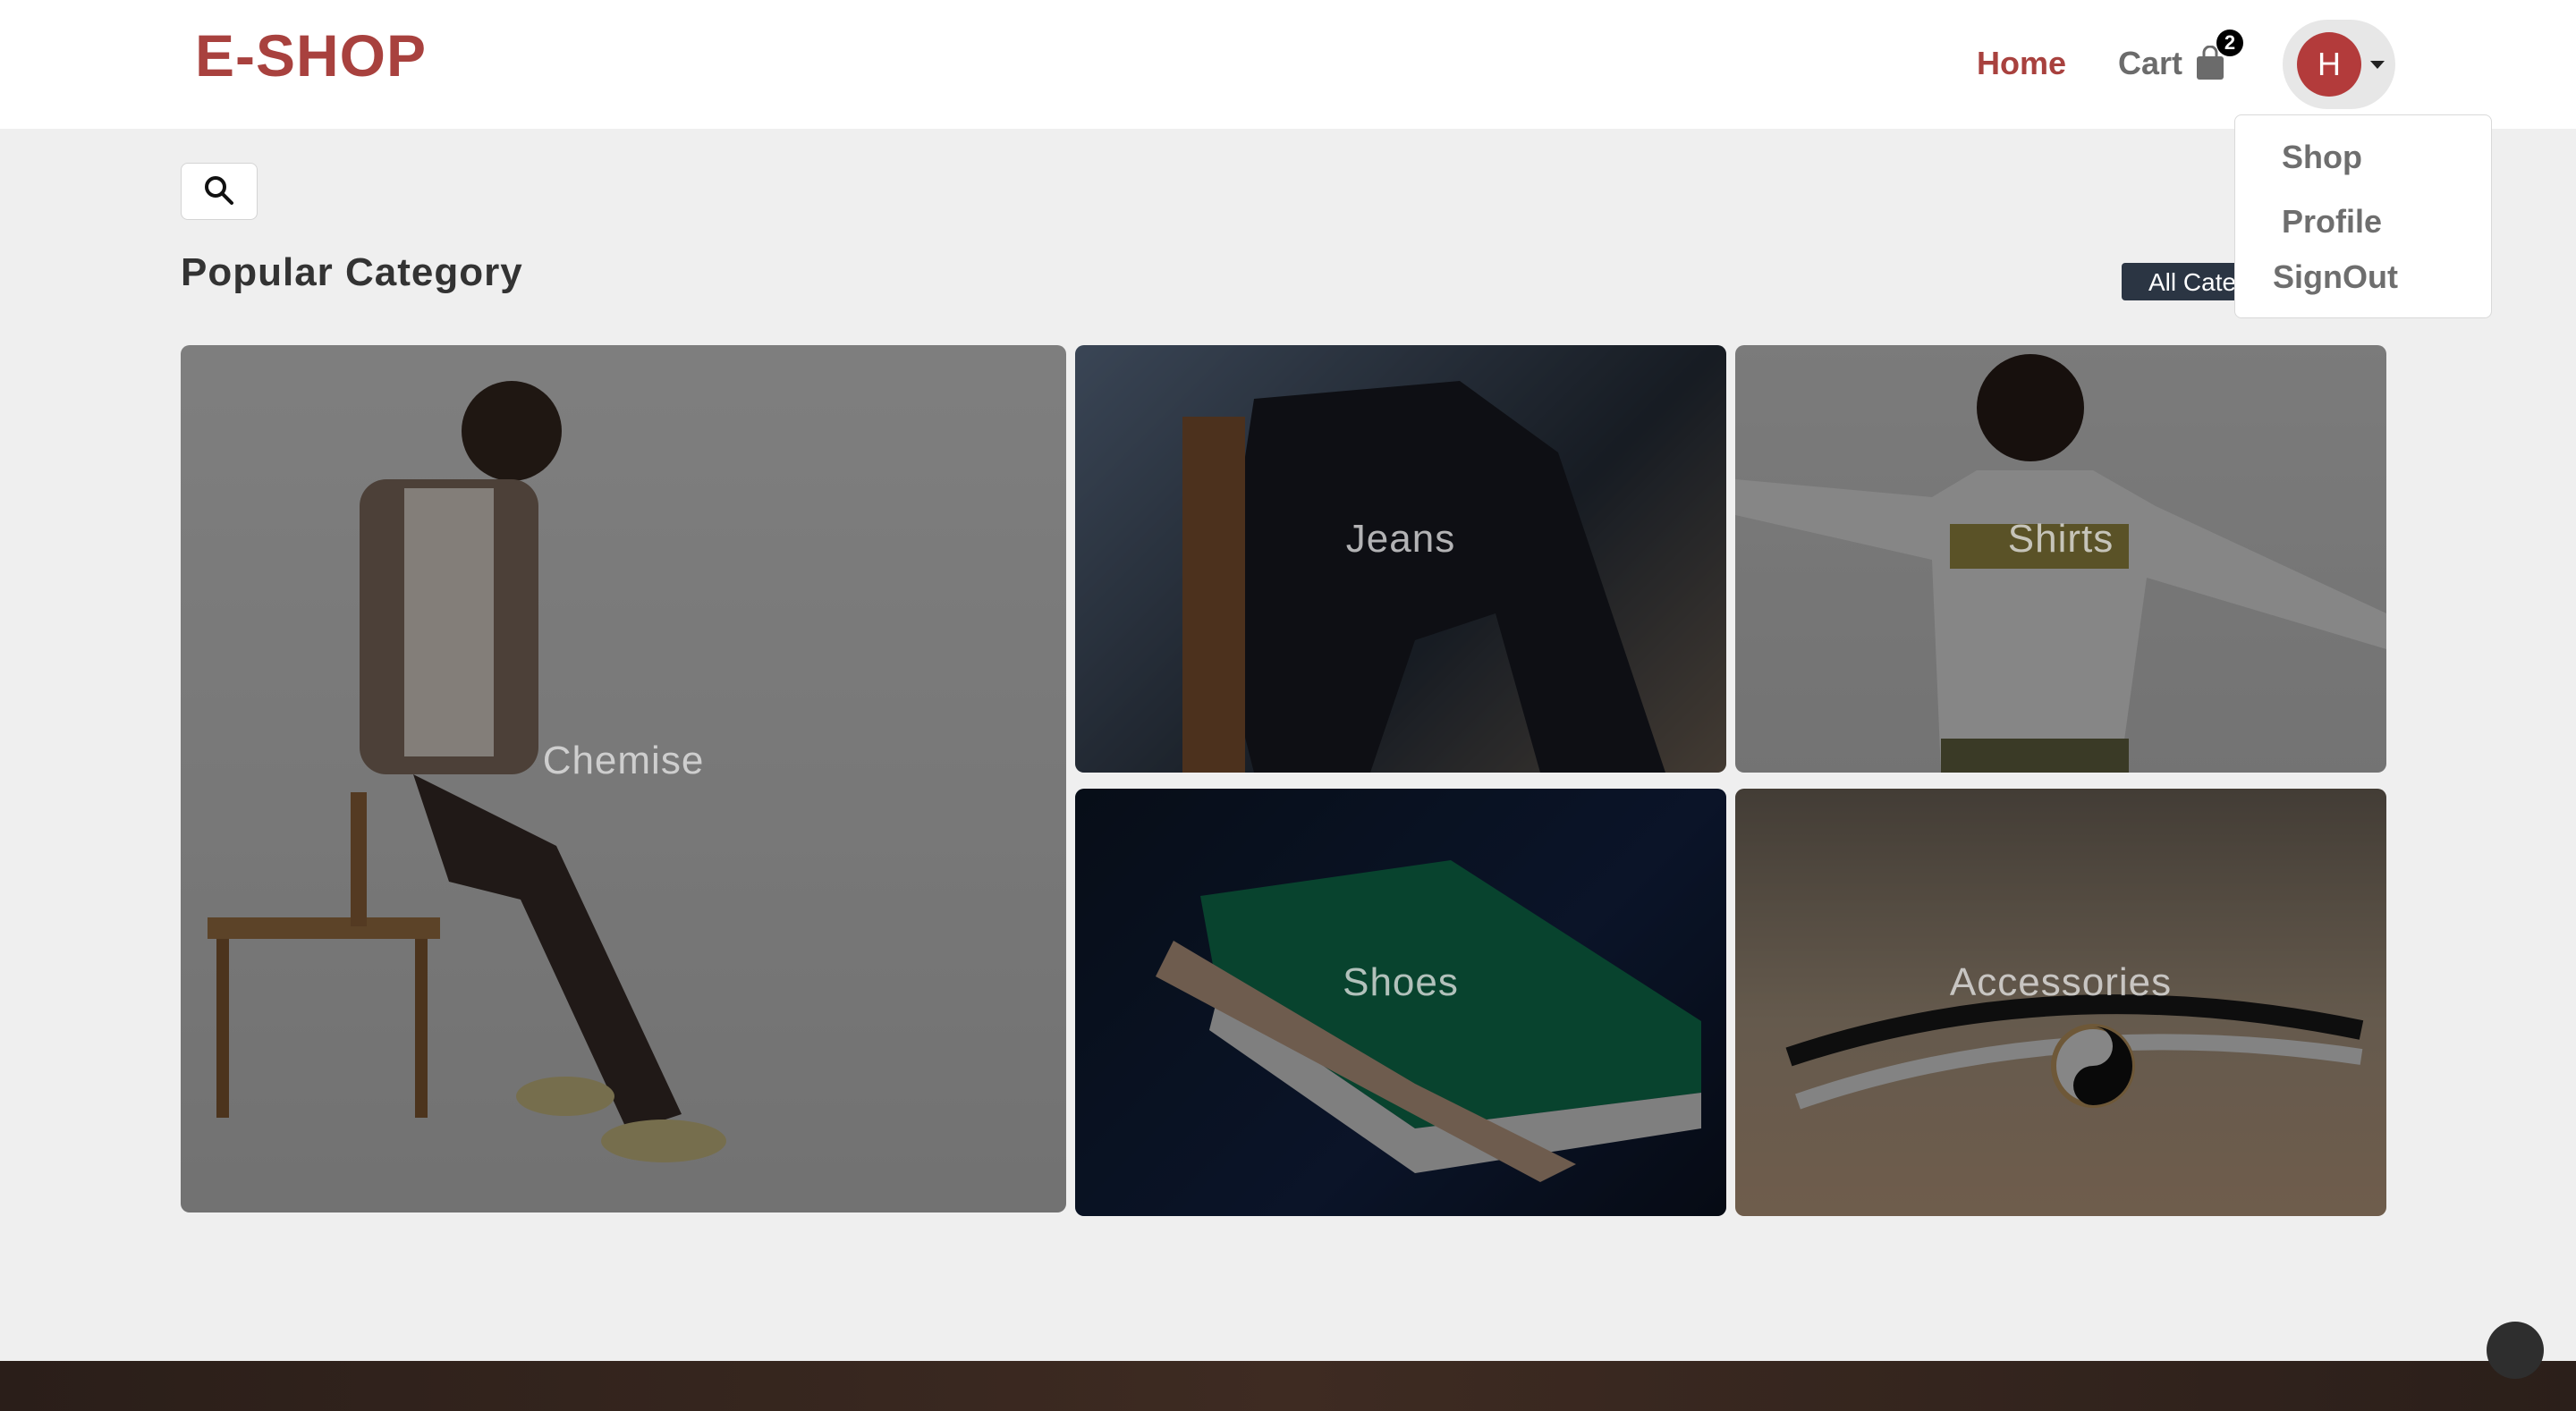 The width and height of the screenshot is (2576, 1411). I want to click on scroll-to-top-button, so click(2515, 1350).